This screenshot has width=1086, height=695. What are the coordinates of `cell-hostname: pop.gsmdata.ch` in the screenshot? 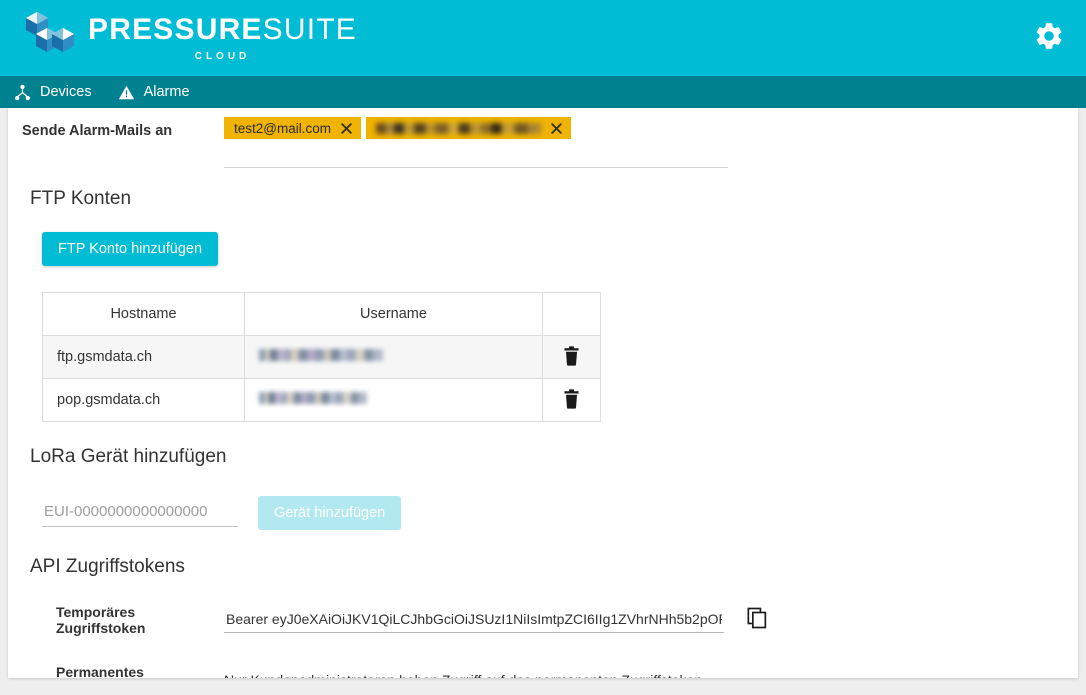 It's located at (143, 400).